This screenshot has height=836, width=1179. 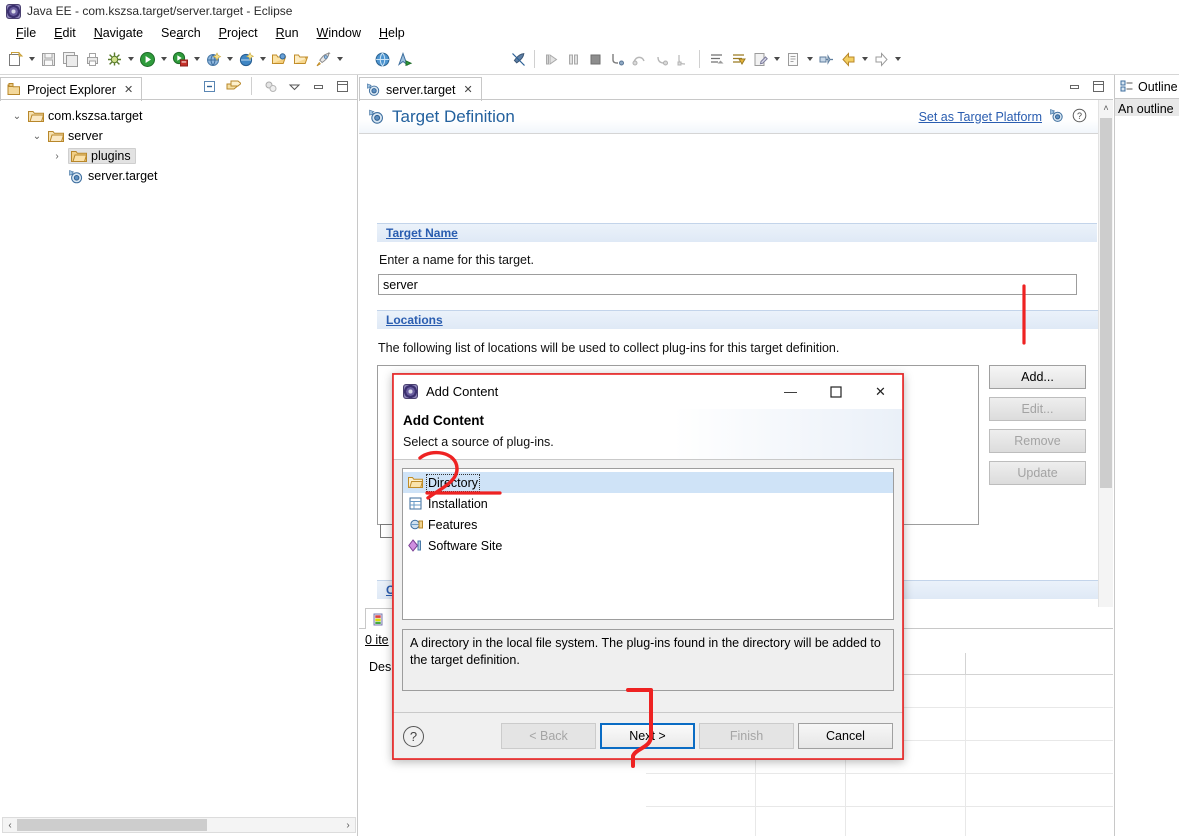 I want to click on dialog-footer: ? < Back Next > Finish Cancel, so click(x=648, y=735).